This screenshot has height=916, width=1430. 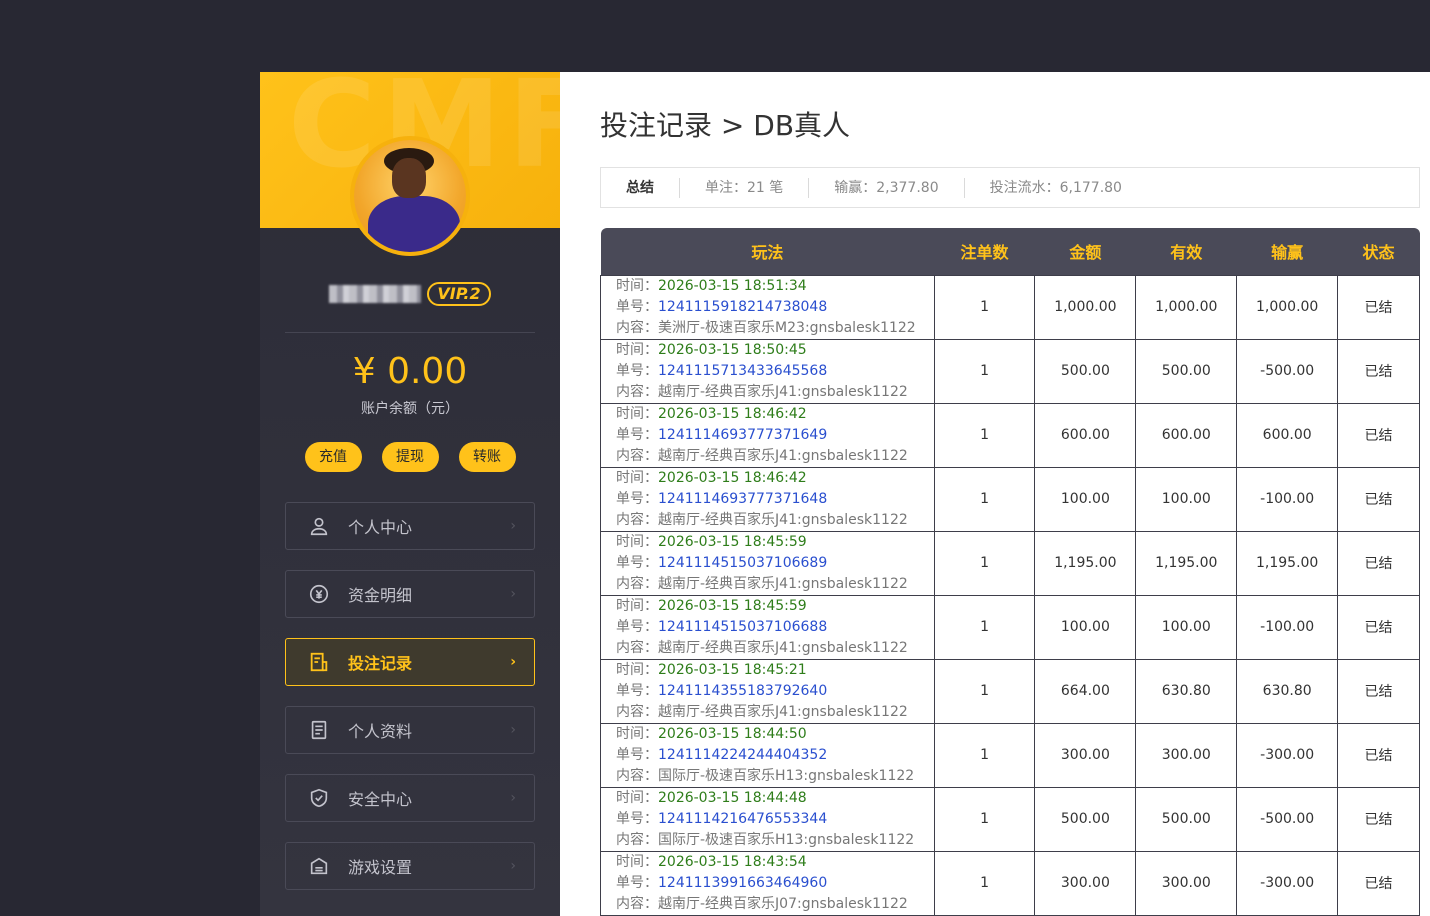 I want to click on bet-time-line: 时间：2026-03-15 18:43:54, so click(x=767, y=862).